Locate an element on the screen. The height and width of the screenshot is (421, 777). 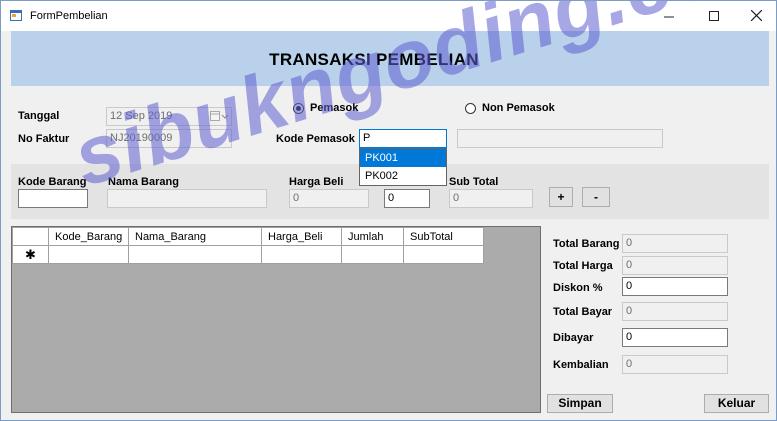
jumlah-input: 0 is located at coordinates (407, 198).